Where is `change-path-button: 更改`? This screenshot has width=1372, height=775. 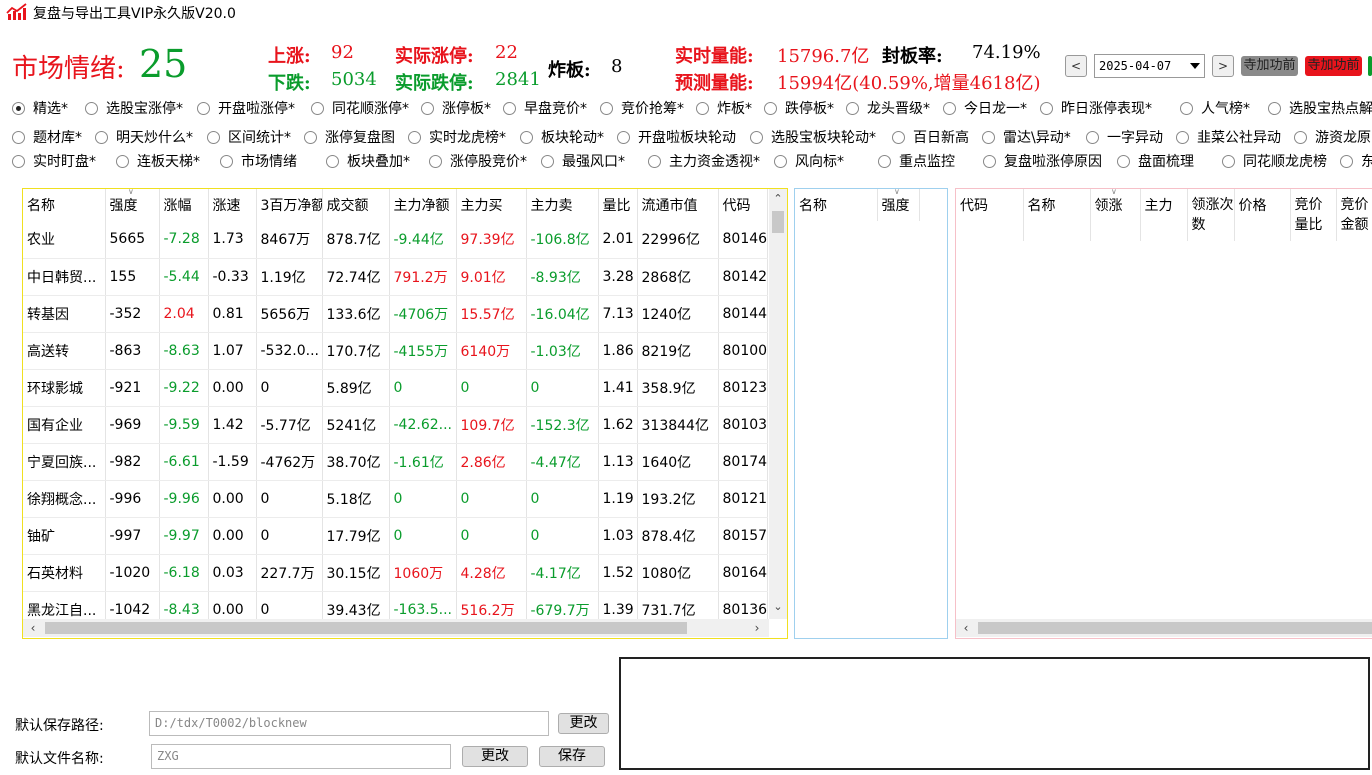 change-path-button: 更改 is located at coordinates (583, 723).